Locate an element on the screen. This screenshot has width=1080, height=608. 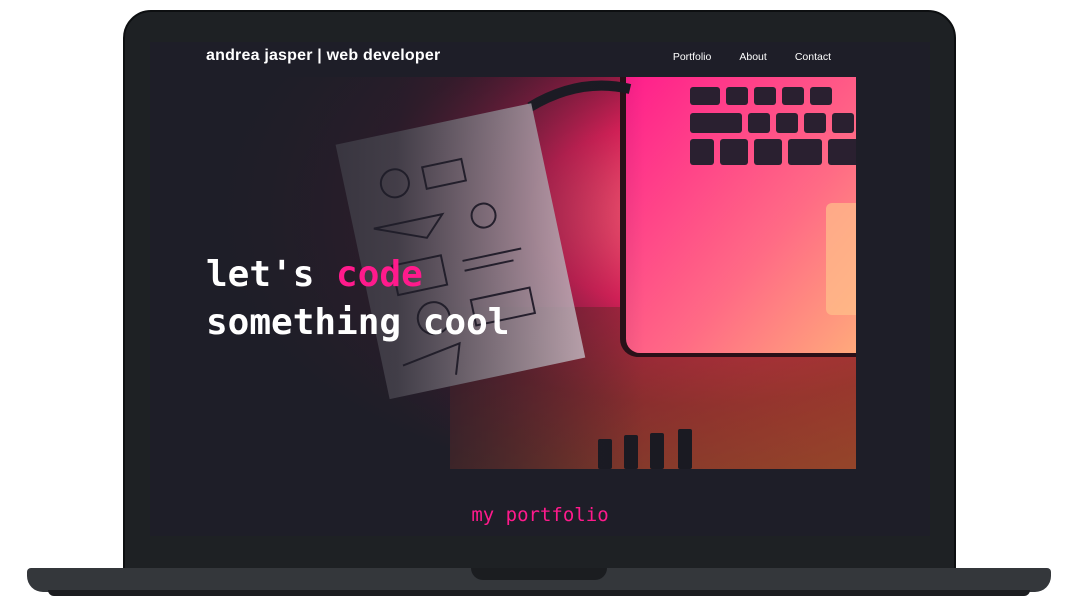
hero-headline-line1: let's code is located at coordinates (357, 275).